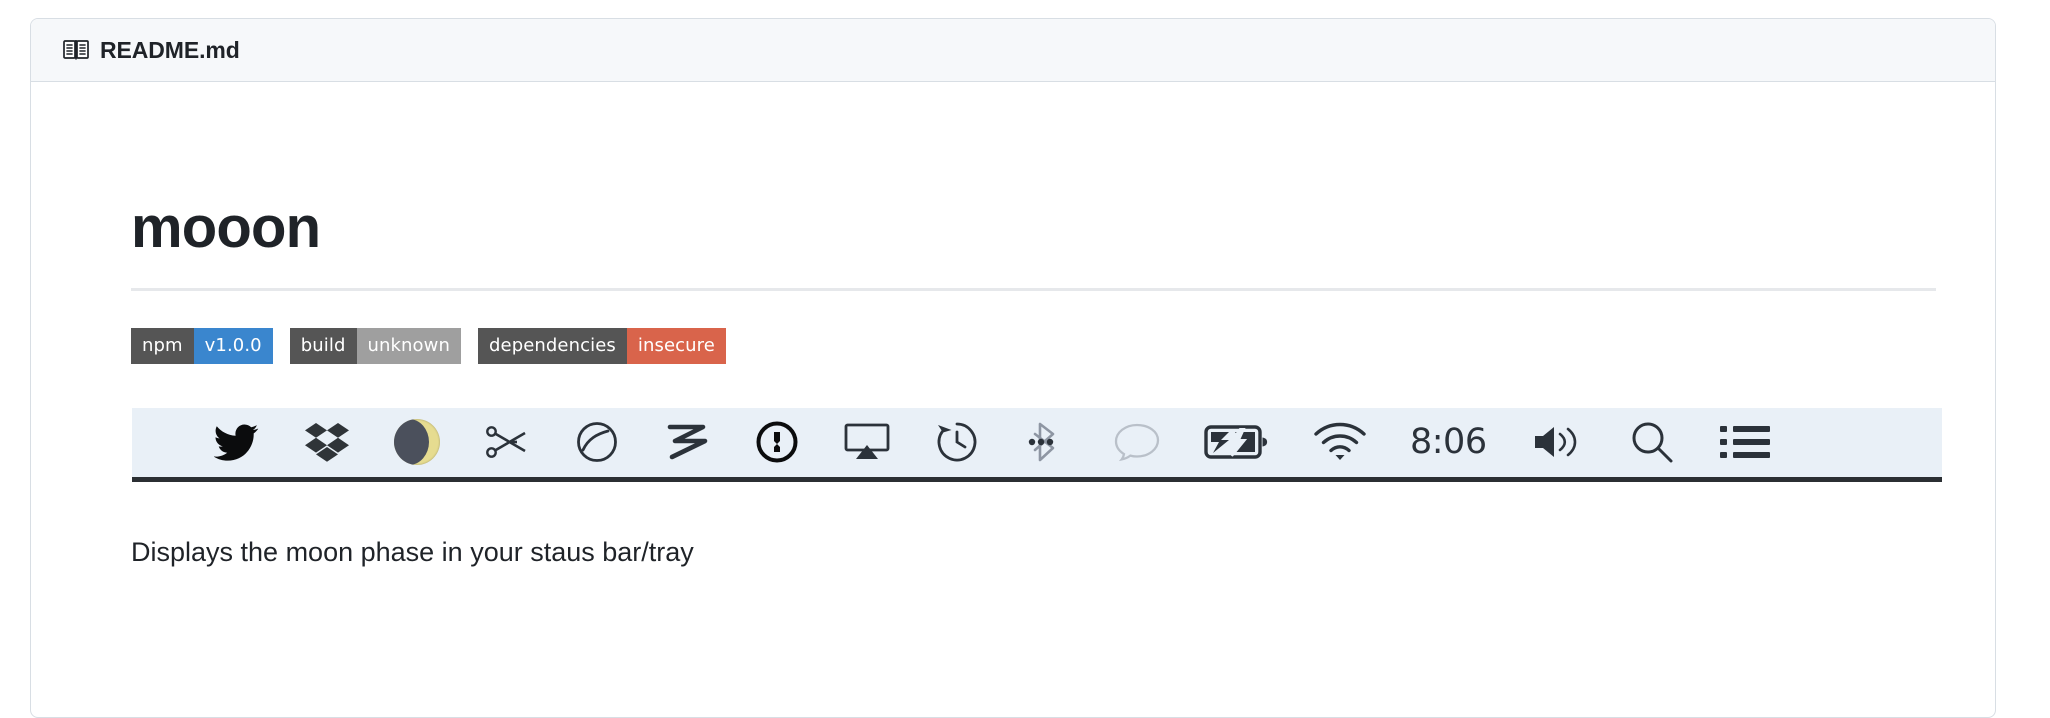  What do you see at coordinates (170, 49) in the screenshot?
I see `readme-filename: README.md` at bounding box center [170, 49].